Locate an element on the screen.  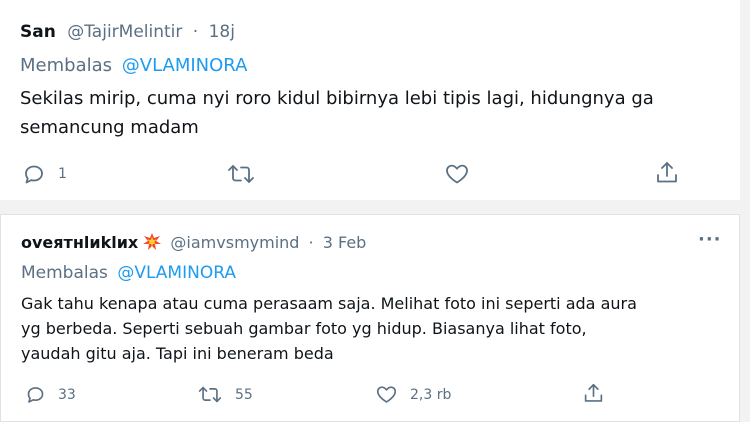
retweet-button: 55 is located at coordinates (225, 394).